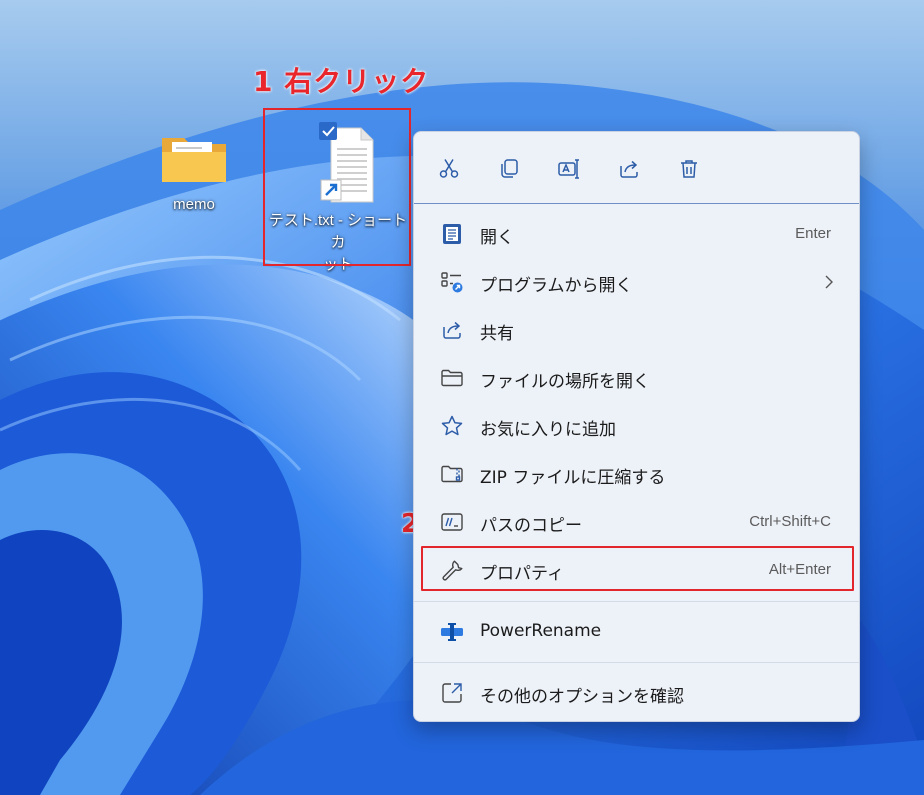  Describe the element at coordinates (548, 430) in the screenshot. I see `menu-item-label: お気に入りに追加` at that location.